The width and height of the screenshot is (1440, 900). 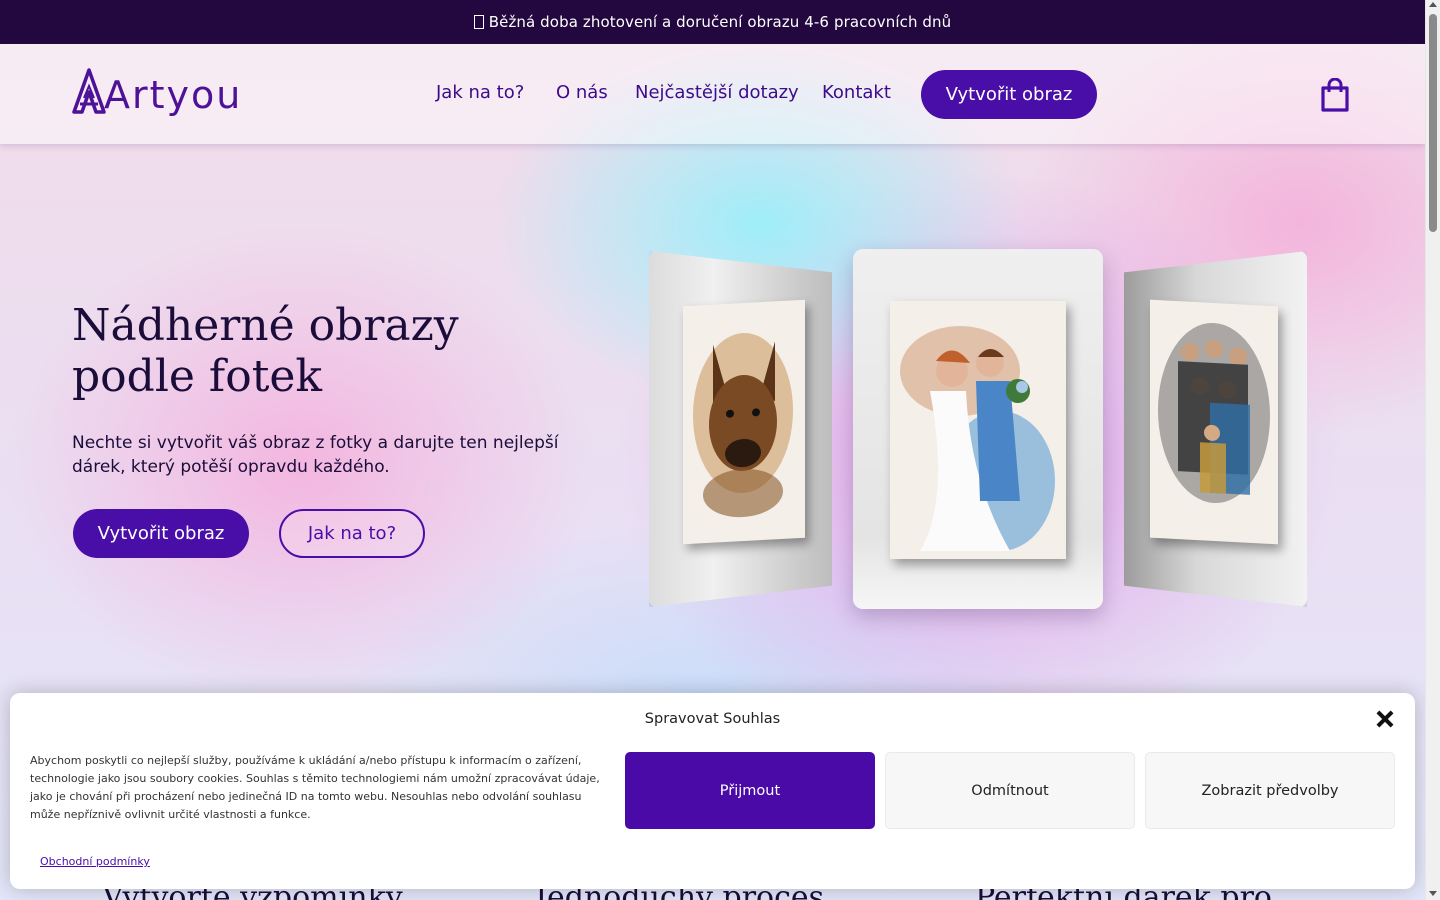 I want to click on nav-link-faq: Nejčastější dotazy, so click(x=717, y=92).